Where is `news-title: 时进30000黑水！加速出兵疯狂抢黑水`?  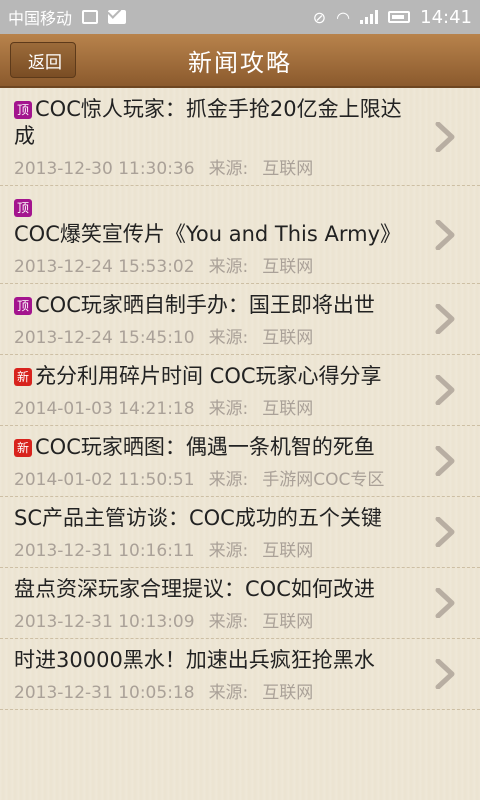
news-title: 时进30000黑水！加速出兵疯狂抢黑水 is located at coordinates (217, 660).